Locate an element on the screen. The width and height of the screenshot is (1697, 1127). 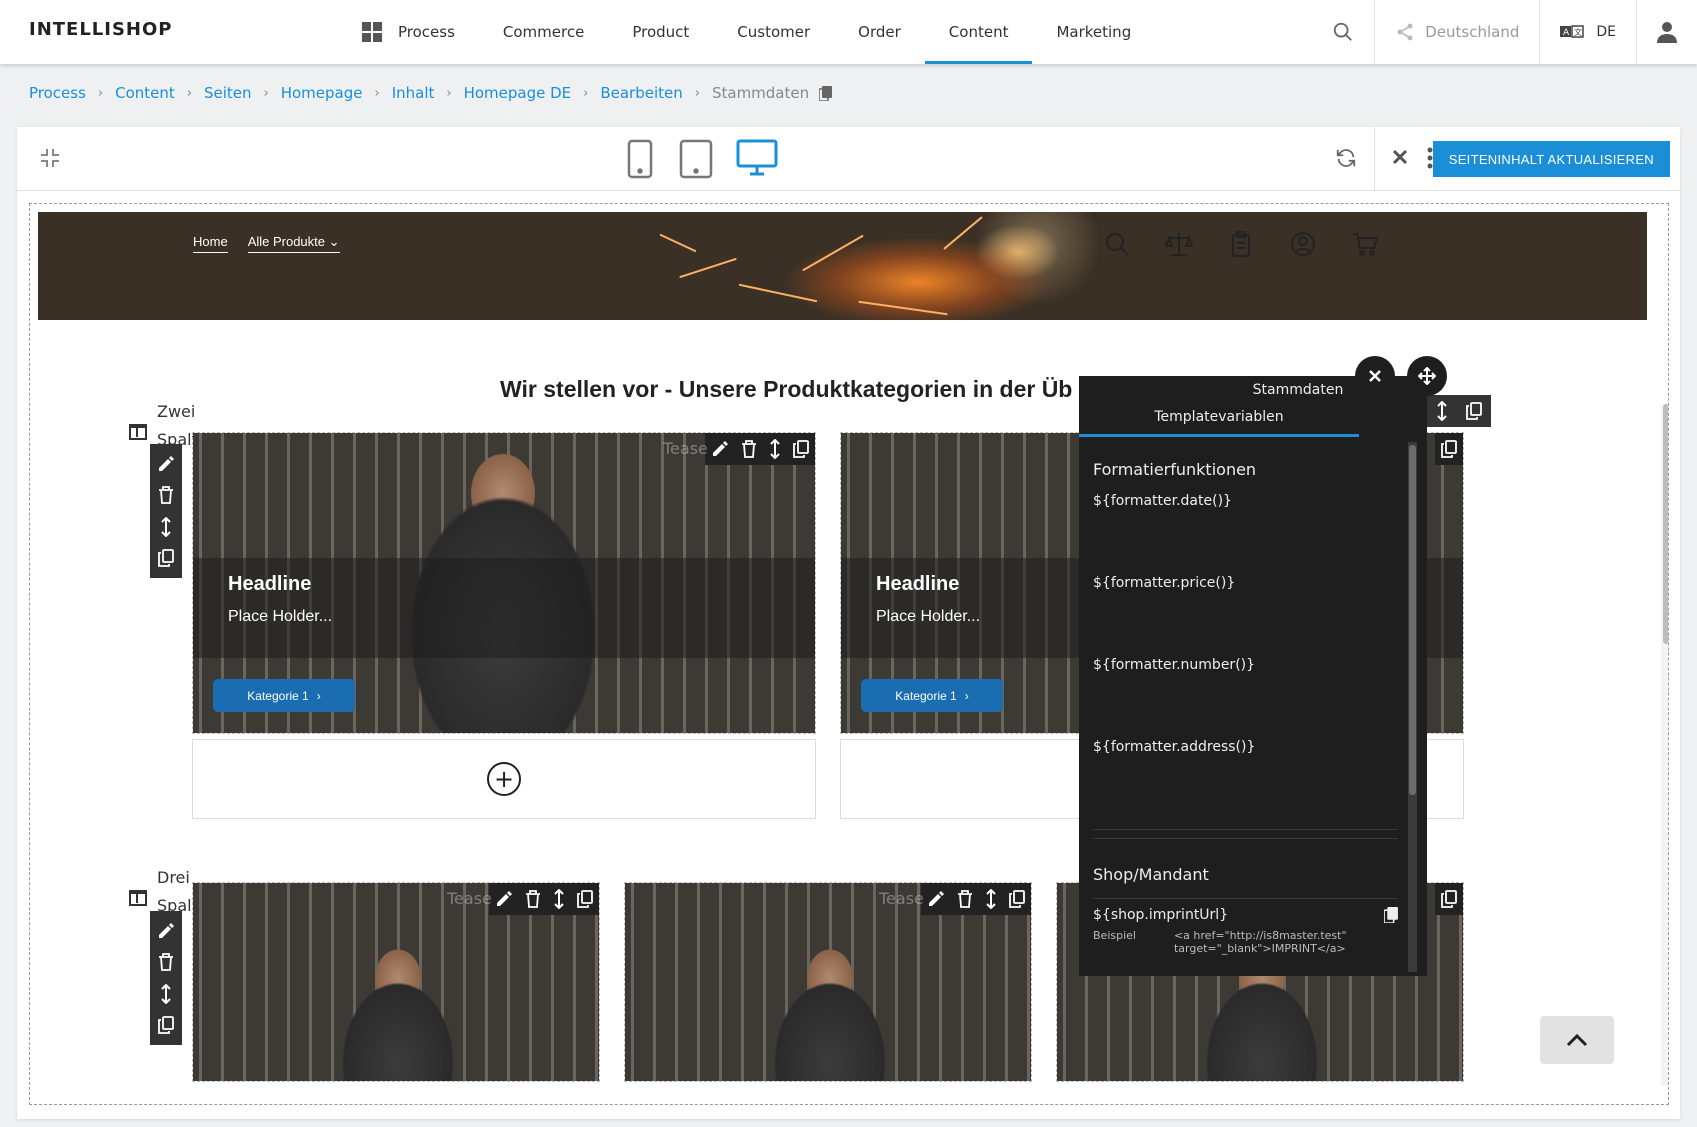
update-page-content-button: SEITENINHALT AKTUALISIEREN is located at coordinates (1551, 159).